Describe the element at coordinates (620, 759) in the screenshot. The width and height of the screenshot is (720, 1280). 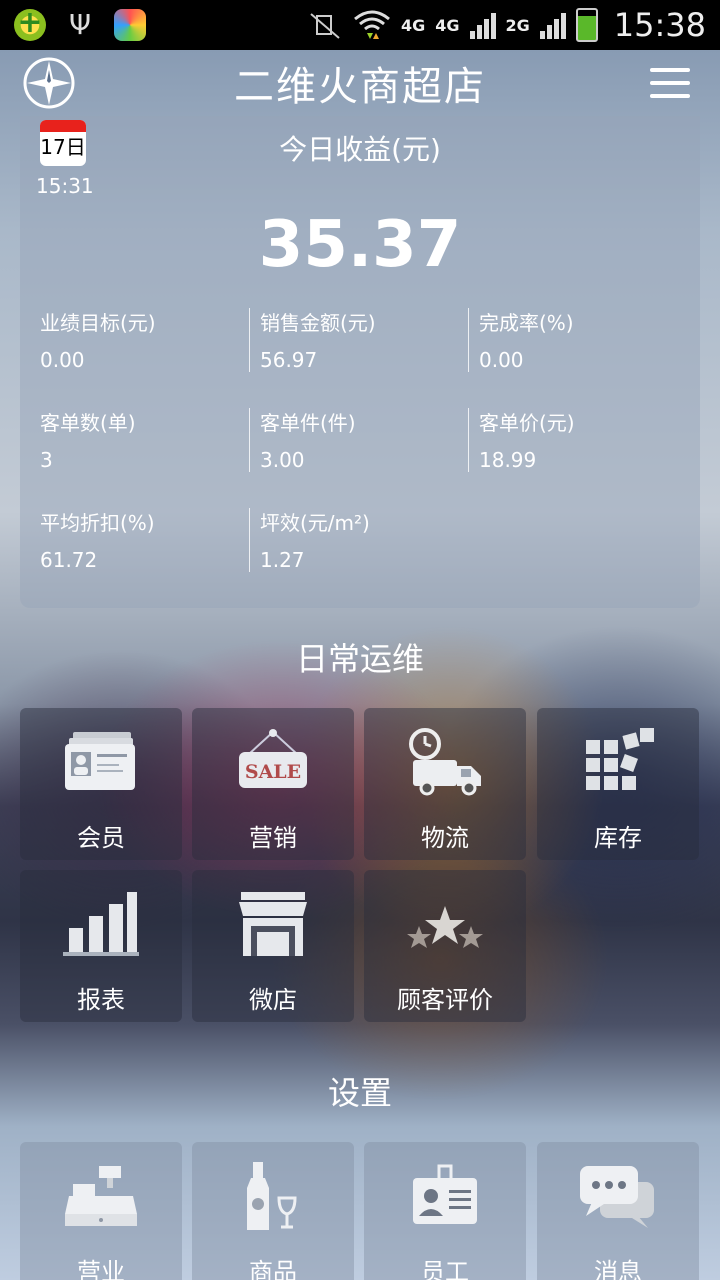
I see `inventory-blocks-icon` at that location.